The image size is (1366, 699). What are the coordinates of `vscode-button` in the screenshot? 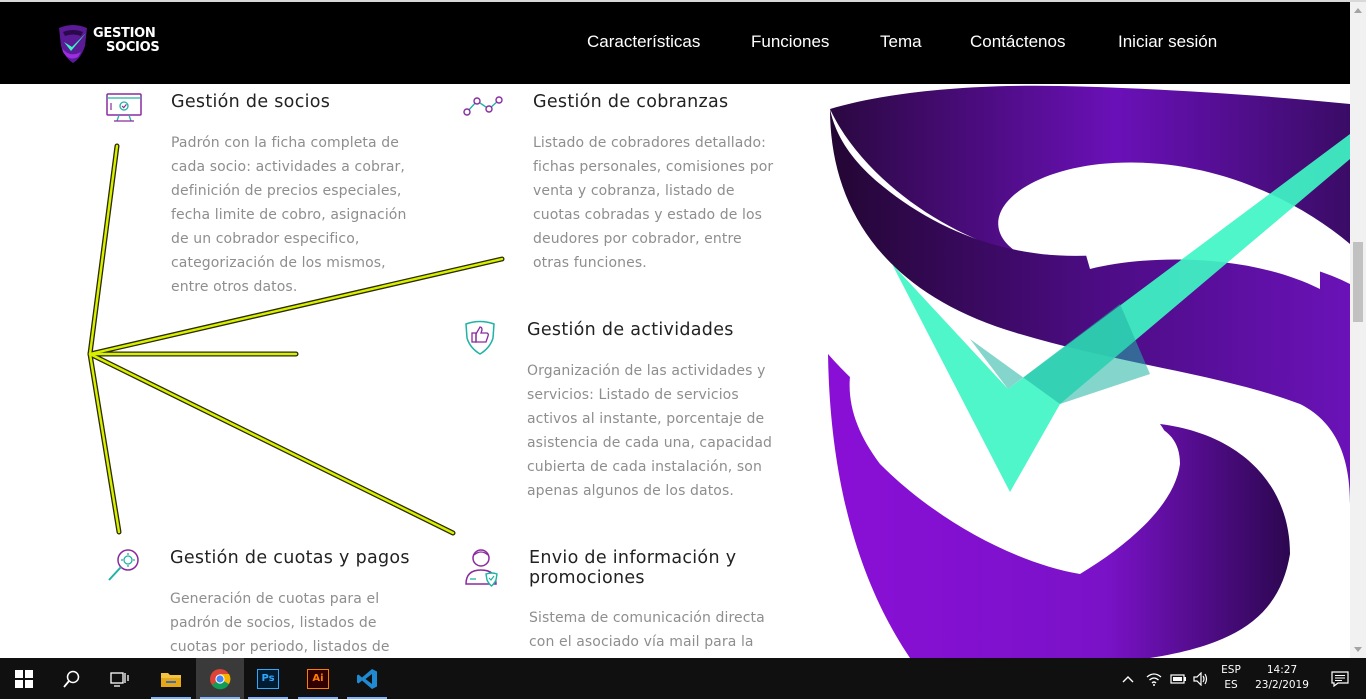 It's located at (367, 678).